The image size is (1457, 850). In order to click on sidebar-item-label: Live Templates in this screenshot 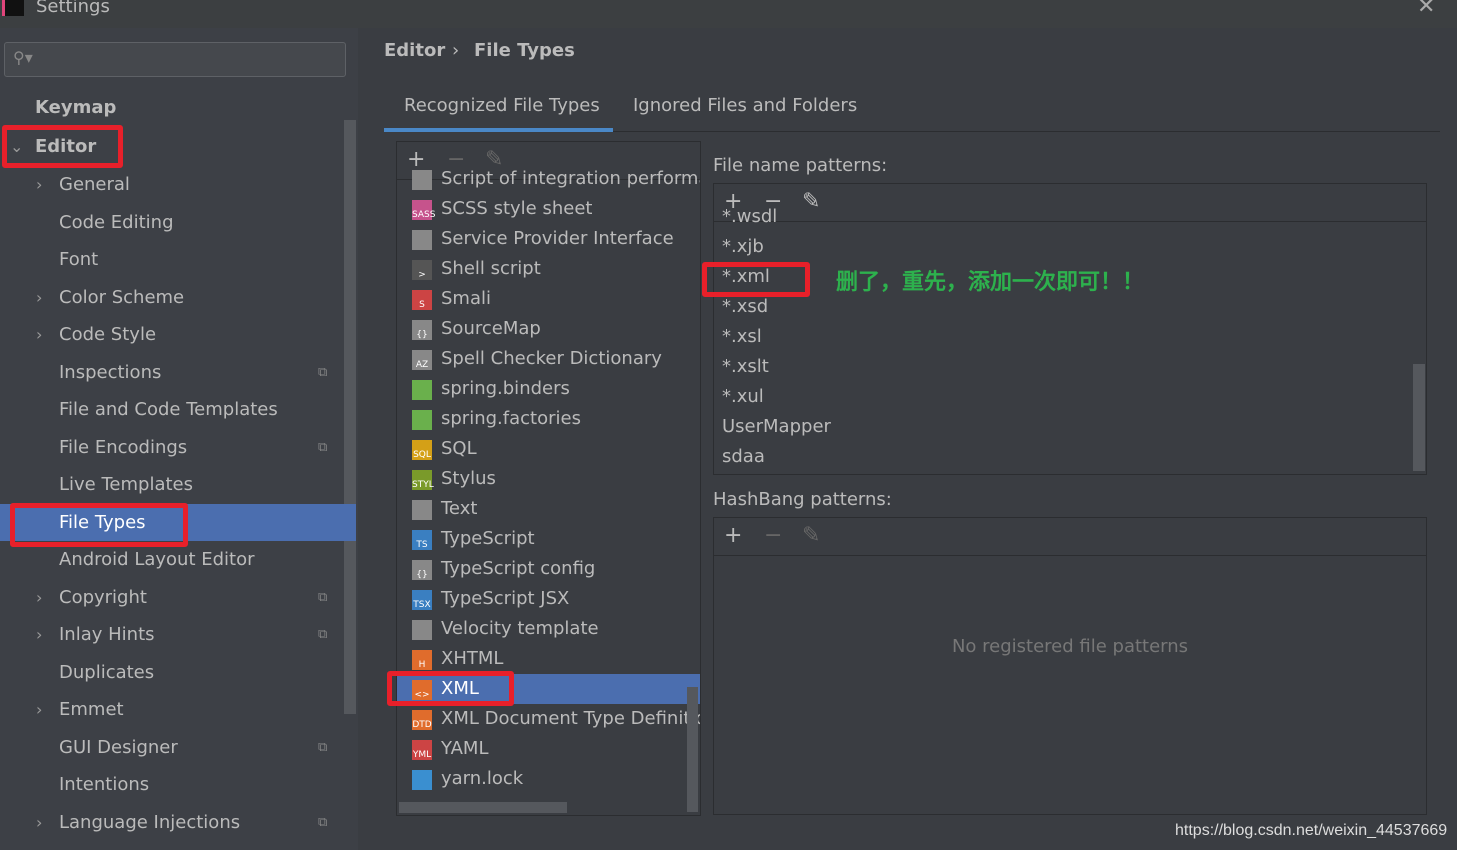, I will do `click(126, 484)`.